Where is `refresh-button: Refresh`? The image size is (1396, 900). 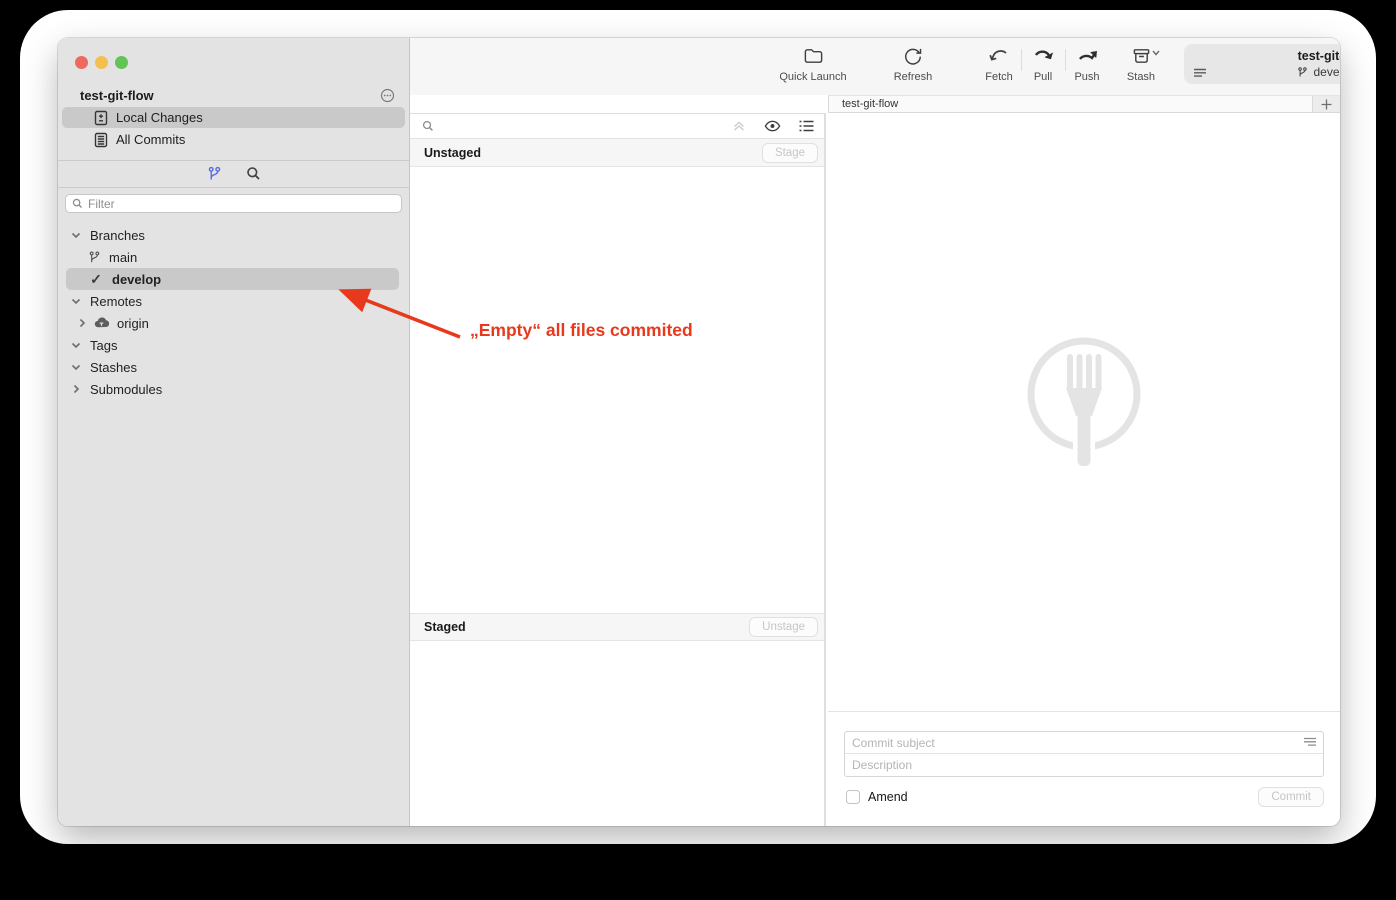 refresh-button: Refresh is located at coordinates (913, 63).